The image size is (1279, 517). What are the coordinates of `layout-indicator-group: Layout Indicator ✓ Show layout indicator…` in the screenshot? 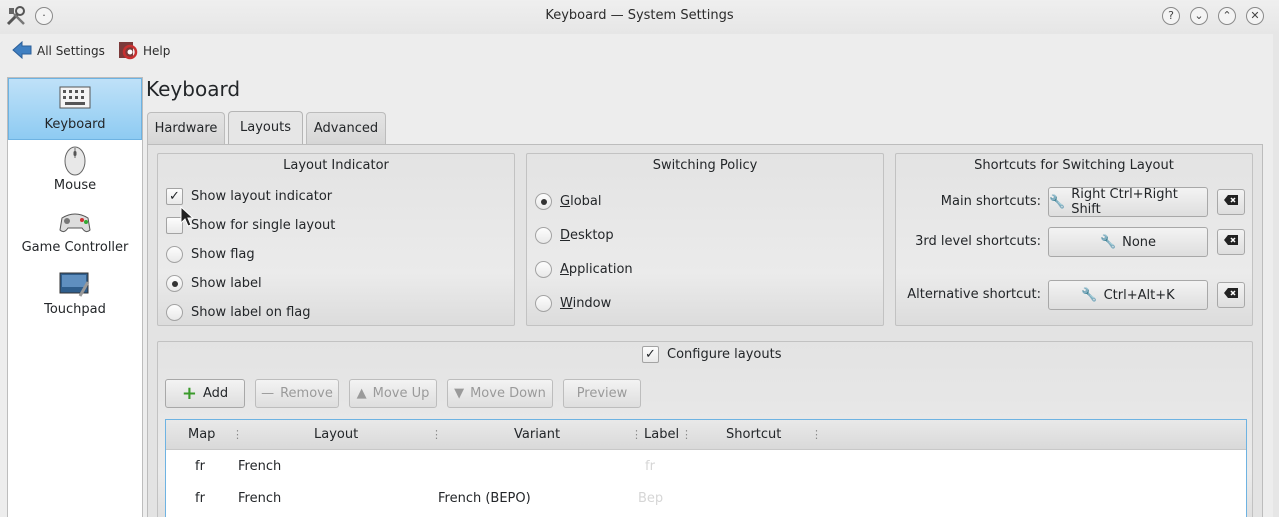 It's located at (336, 239).